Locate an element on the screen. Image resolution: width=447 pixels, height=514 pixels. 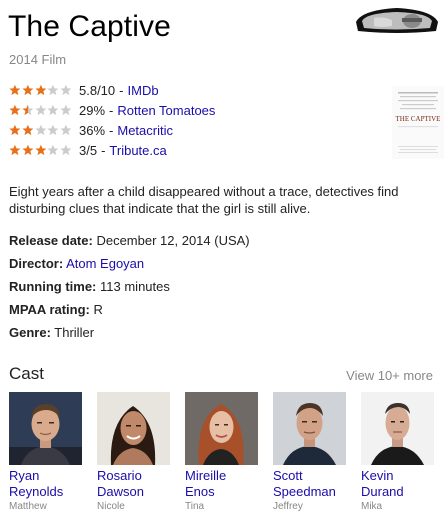
star-icon-half is located at coordinates (28, 110).